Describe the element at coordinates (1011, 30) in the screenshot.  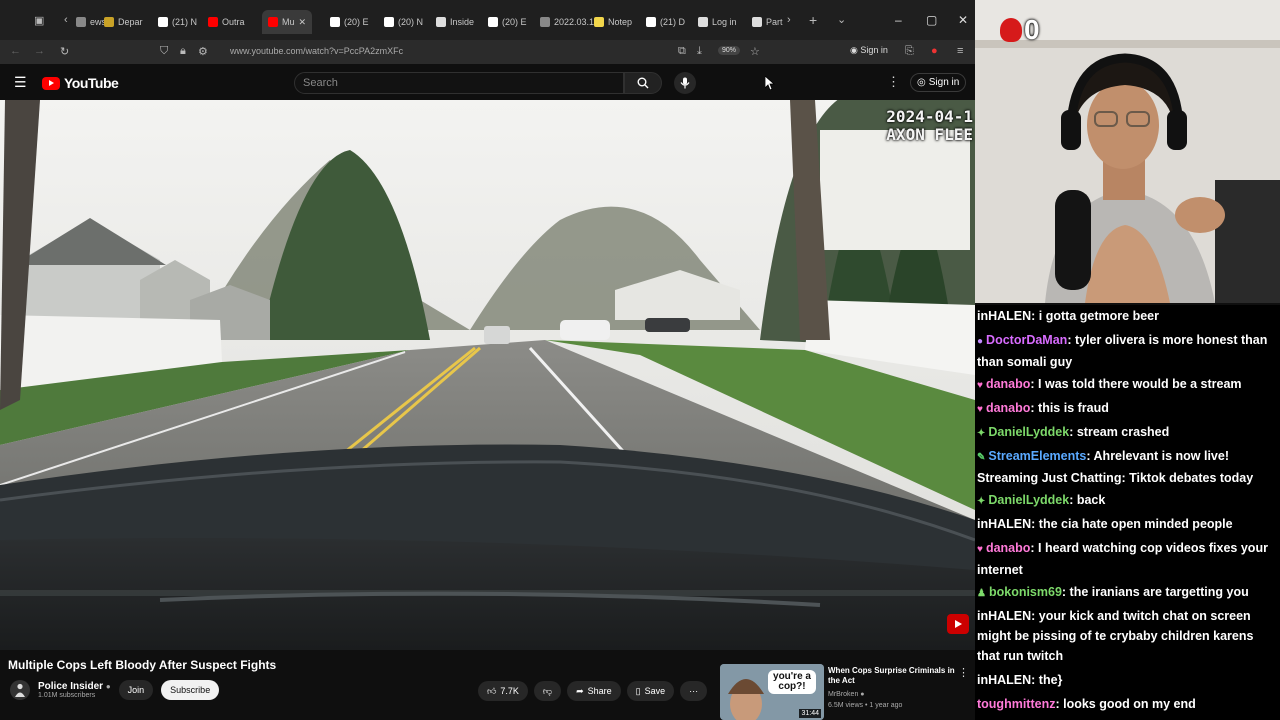
I see `red-badge-icon` at that location.